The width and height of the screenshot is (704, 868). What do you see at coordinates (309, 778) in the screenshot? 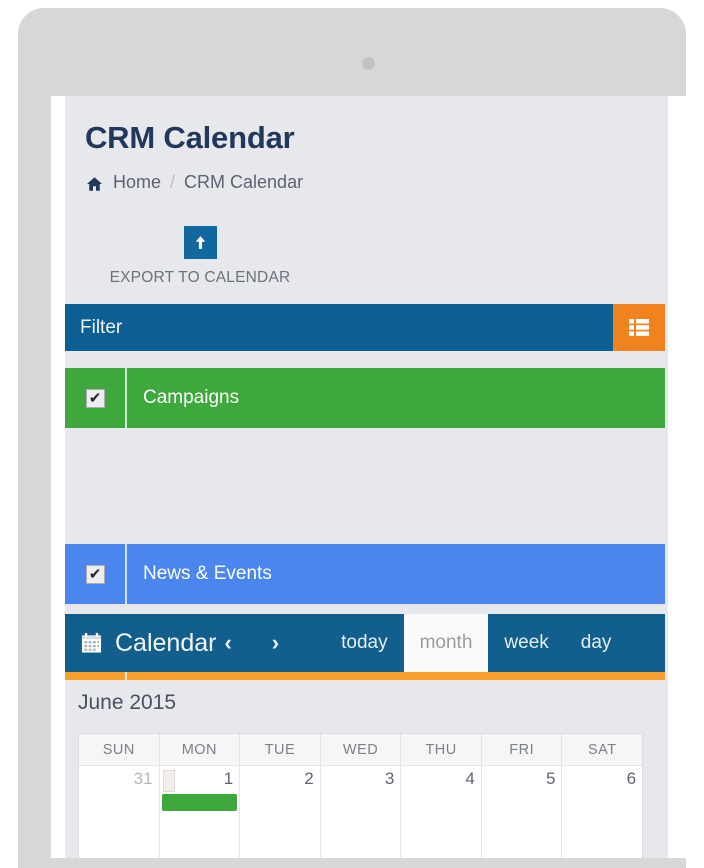
I see `calendar-day-number: 2` at bounding box center [309, 778].